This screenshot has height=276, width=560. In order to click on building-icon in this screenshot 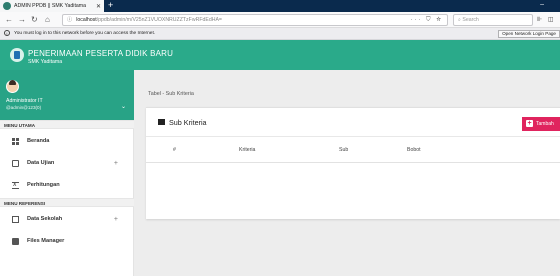, I will do `click(15, 219)`.